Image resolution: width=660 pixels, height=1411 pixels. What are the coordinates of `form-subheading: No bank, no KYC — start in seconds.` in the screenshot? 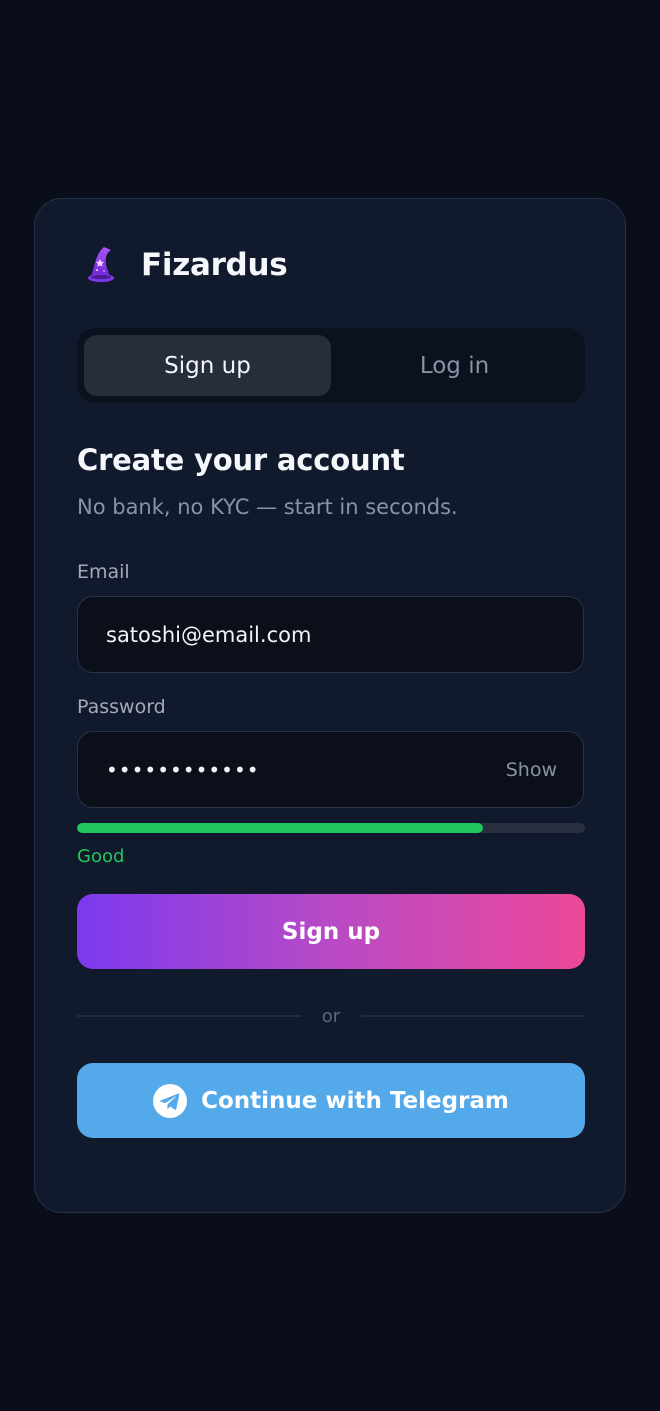 It's located at (267, 507).